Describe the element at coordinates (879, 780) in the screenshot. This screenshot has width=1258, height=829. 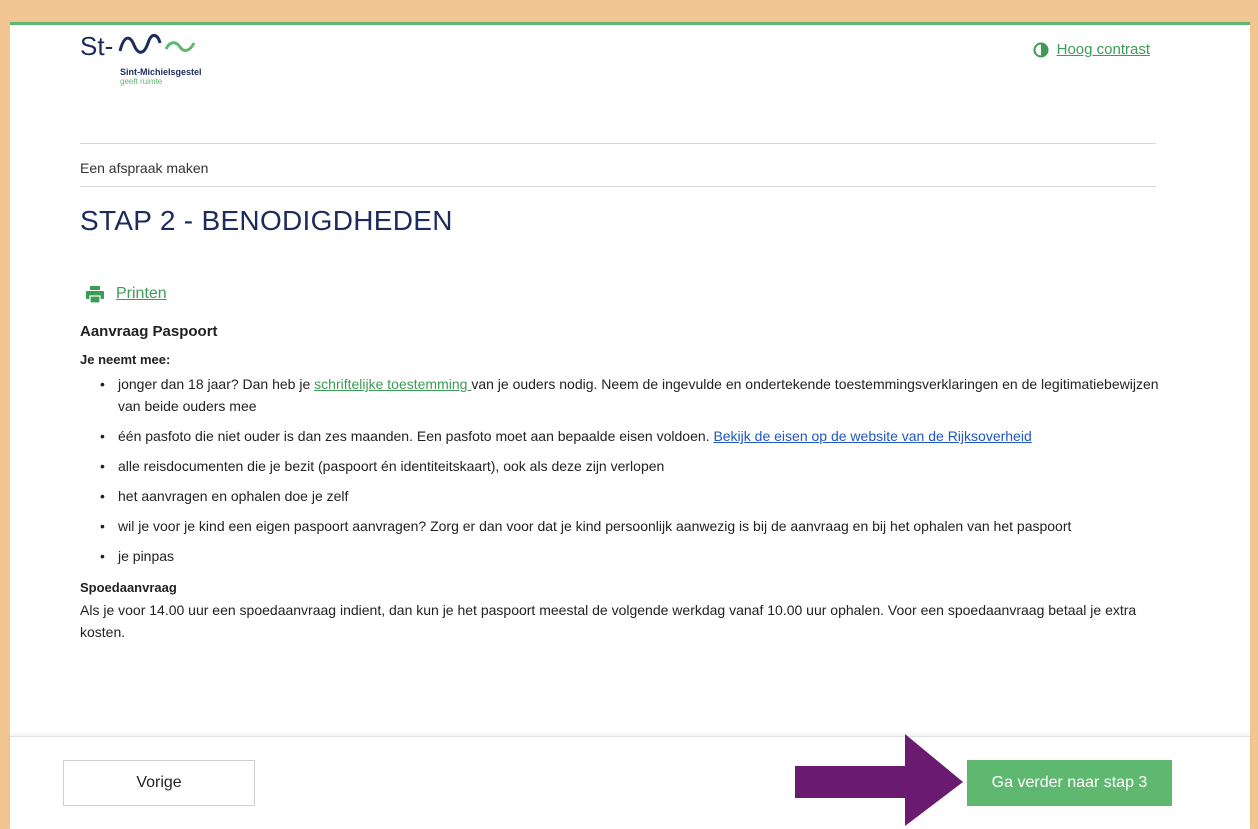
I see `arrow-right-icon` at that location.